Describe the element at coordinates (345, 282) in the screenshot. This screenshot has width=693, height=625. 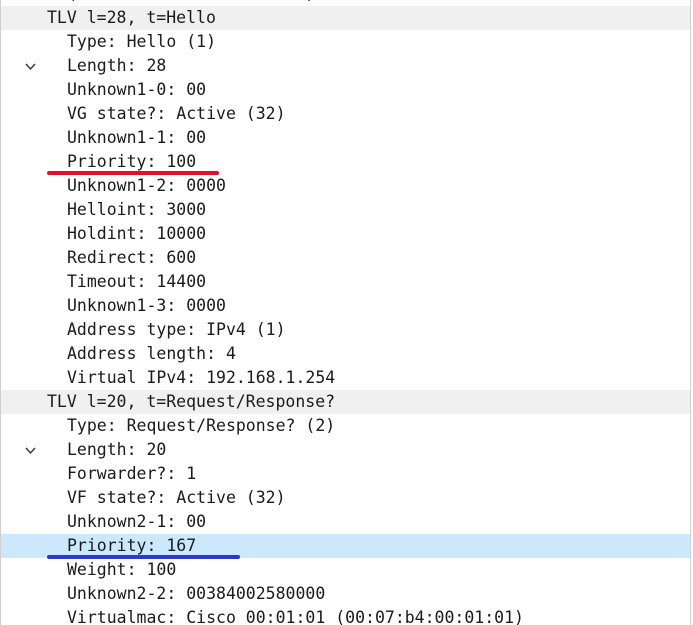
I see `field-row: Timeout: 14400` at that location.